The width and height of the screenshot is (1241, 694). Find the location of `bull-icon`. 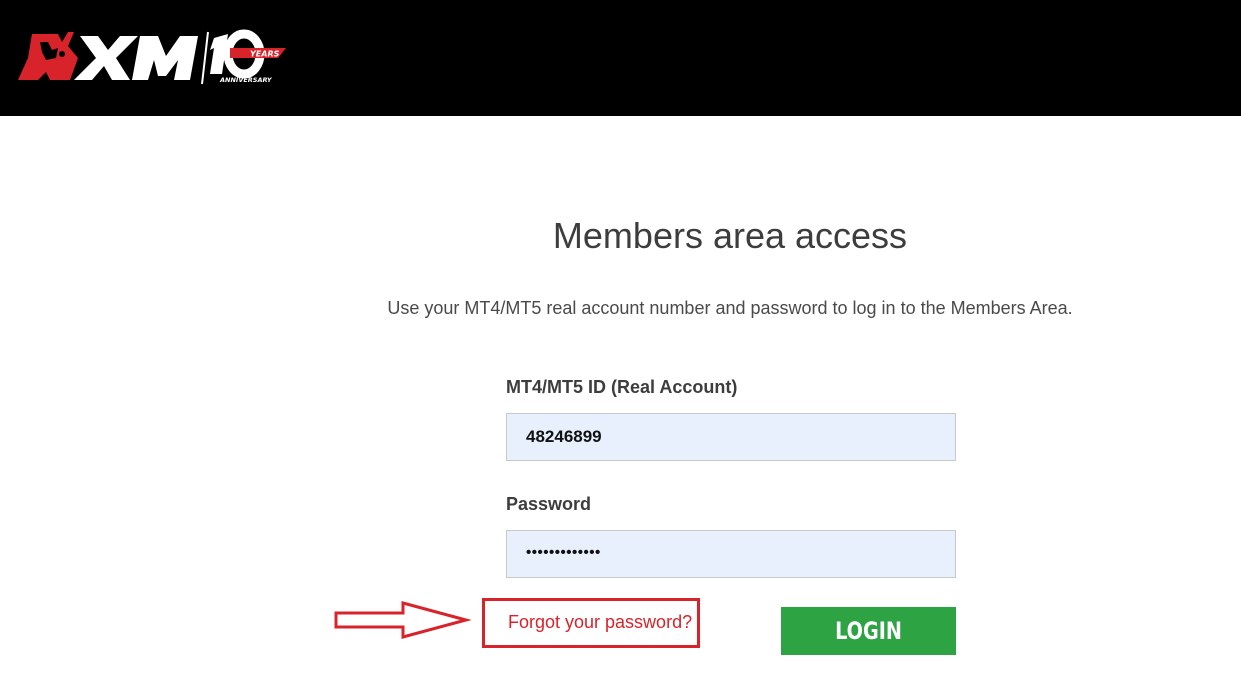

bull-icon is located at coordinates (48, 56).